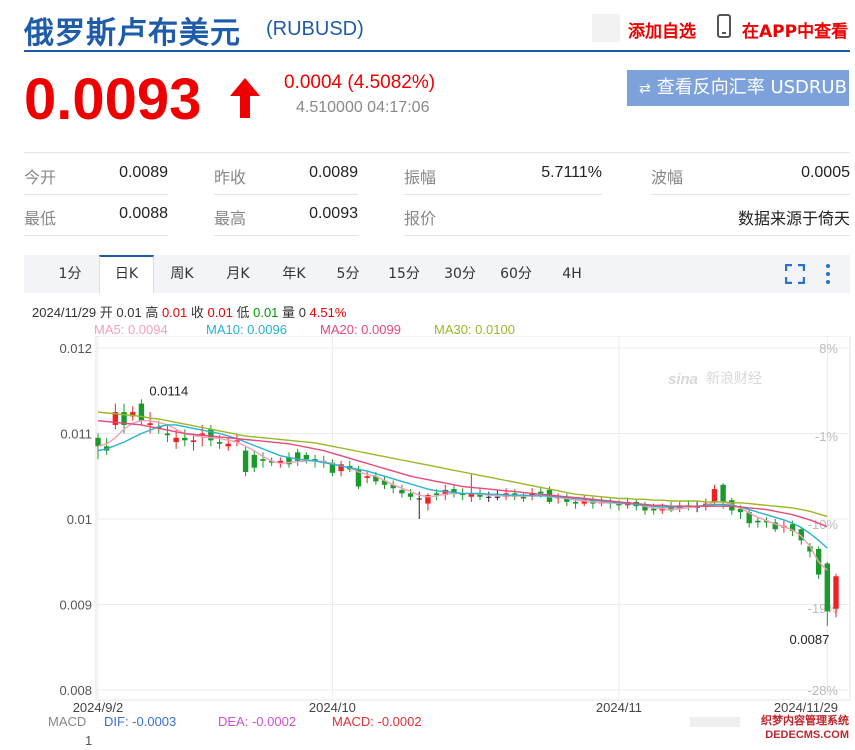 Image resolution: width=855 pixels, height=750 pixels. Describe the element at coordinates (715, 722) in the screenshot. I see `footer-bar` at that location.